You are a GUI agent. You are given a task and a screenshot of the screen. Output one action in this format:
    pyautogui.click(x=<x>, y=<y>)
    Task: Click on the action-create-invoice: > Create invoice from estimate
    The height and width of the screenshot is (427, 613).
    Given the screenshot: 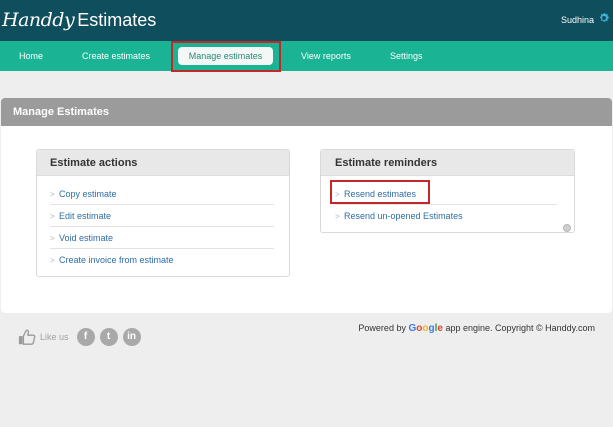 What is the action you would take?
    pyautogui.click(x=162, y=260)
    